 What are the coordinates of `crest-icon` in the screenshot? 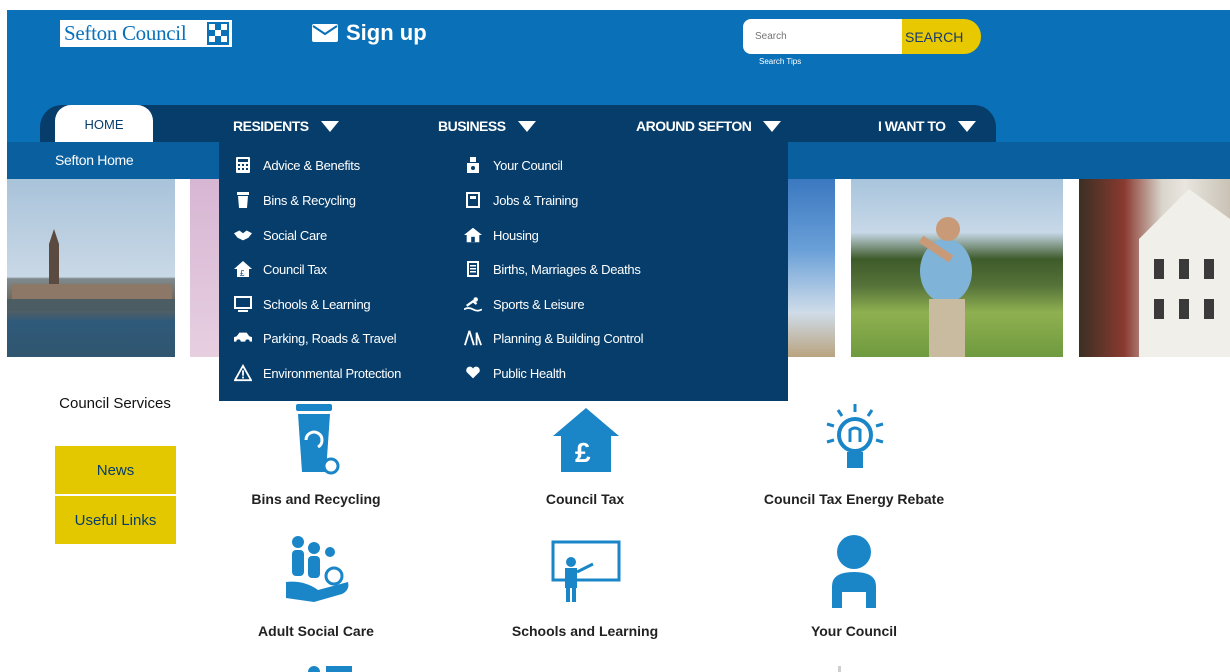 It's located at (218, 33).